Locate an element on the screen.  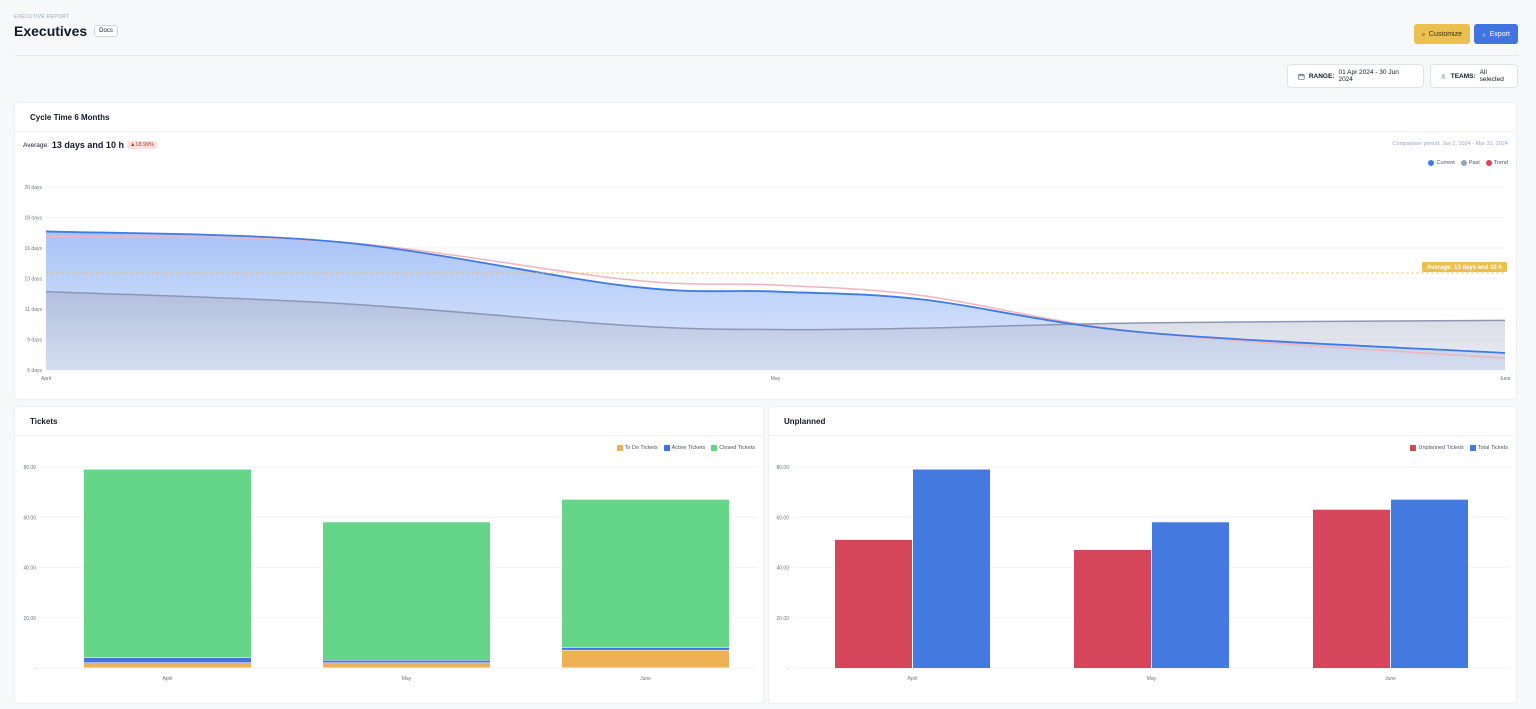
teams-filter: TEAMS: All selected is located at coordinates (1474, 76).